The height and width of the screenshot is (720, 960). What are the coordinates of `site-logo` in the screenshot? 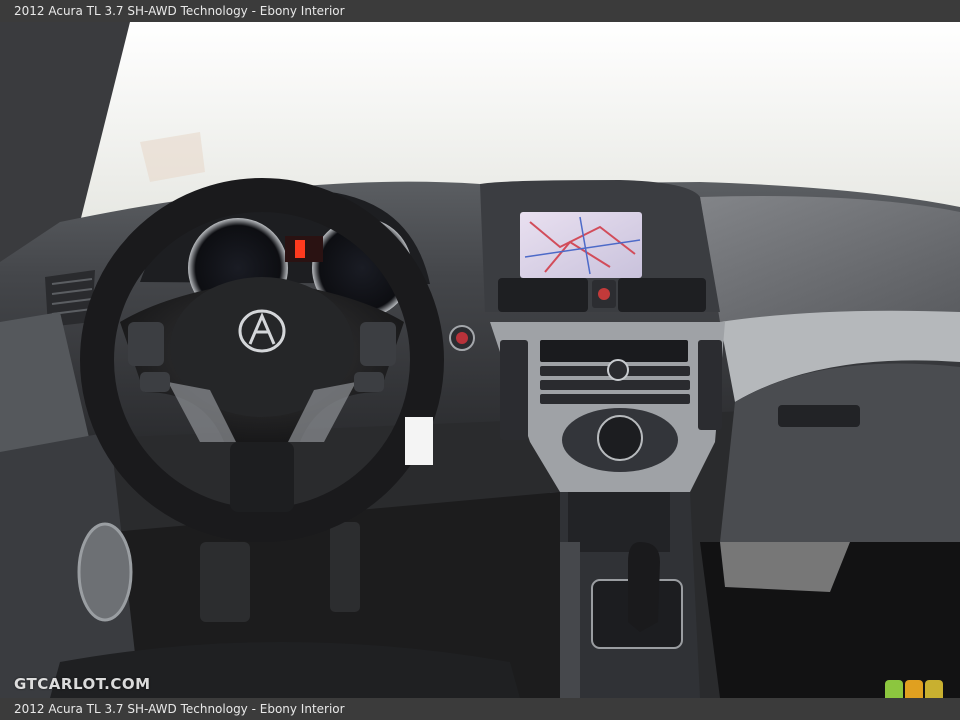 It's located at (915, 689).